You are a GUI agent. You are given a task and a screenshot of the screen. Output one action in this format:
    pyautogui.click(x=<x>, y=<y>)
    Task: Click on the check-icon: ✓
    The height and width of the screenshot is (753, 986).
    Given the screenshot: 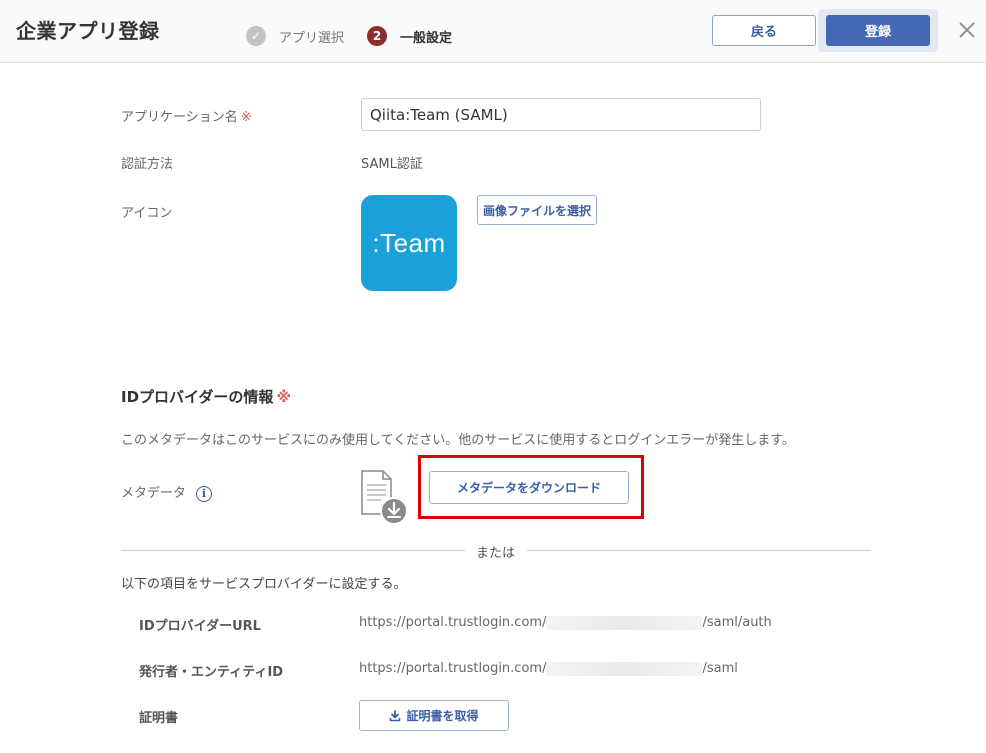 What is the action you would take?
    pyautogui.click(x=256, y=36)
    